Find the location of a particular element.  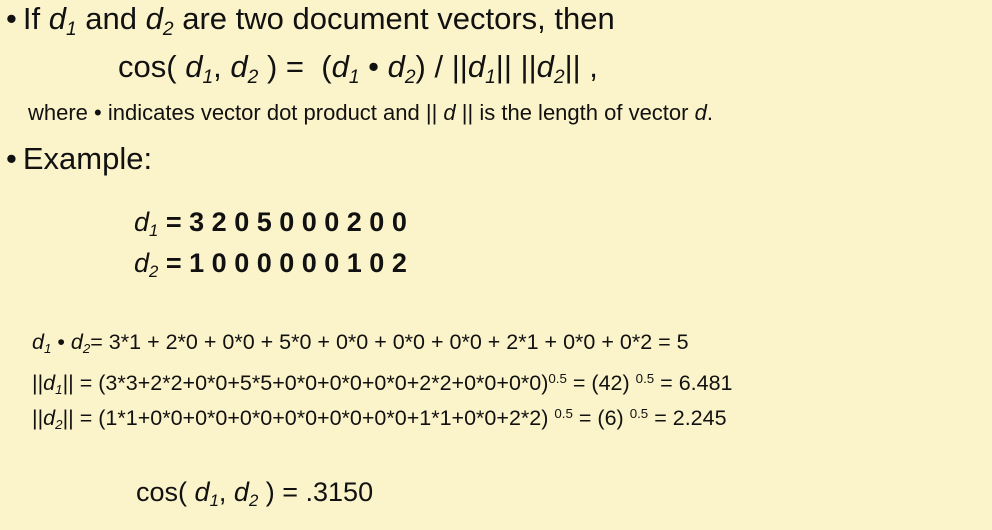

vector-d2: d2 = 1 0 0 0 0 0 0 1 0 2 is located at coordinates (270, 265).